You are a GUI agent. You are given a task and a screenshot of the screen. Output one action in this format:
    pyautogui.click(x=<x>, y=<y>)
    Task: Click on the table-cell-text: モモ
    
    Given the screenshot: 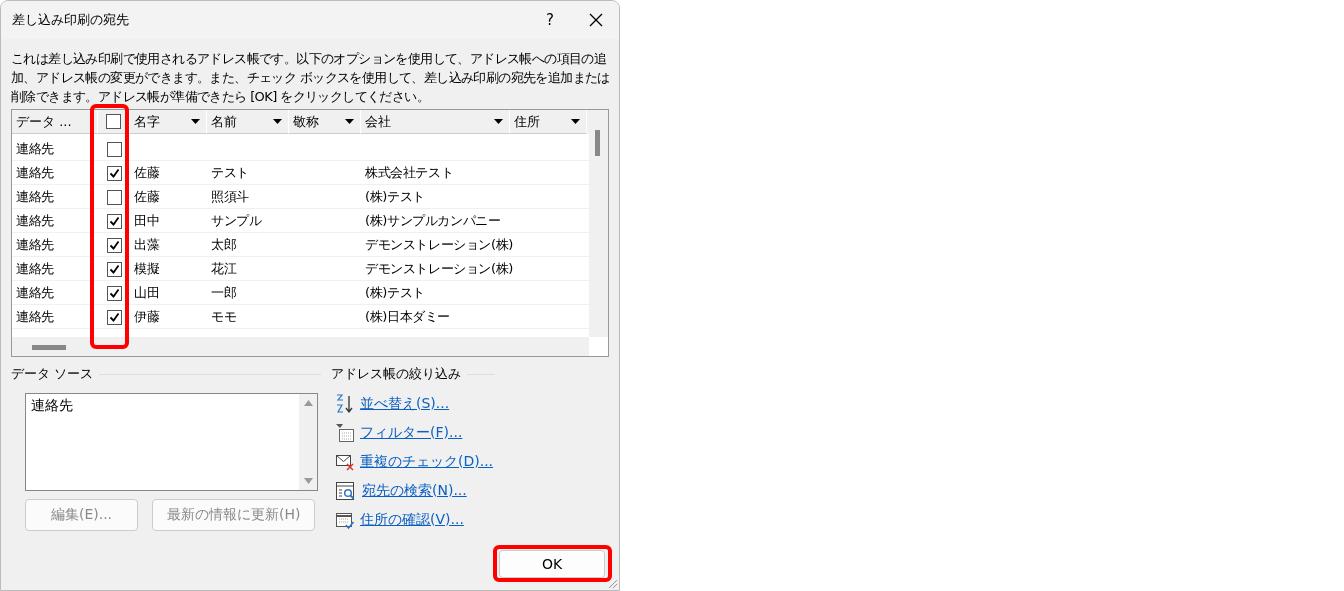 What is the action you would take?
    pyautogui.click(x=224, y=317)
    